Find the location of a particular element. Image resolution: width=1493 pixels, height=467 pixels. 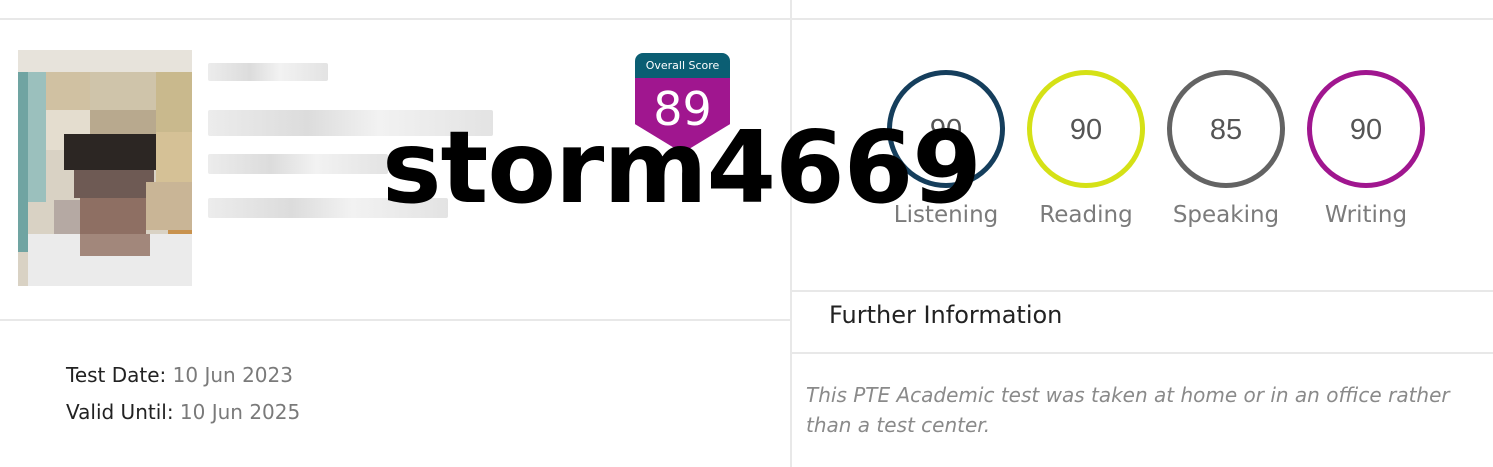

further-information-title: Further Information is located at coordinates (946, 315).